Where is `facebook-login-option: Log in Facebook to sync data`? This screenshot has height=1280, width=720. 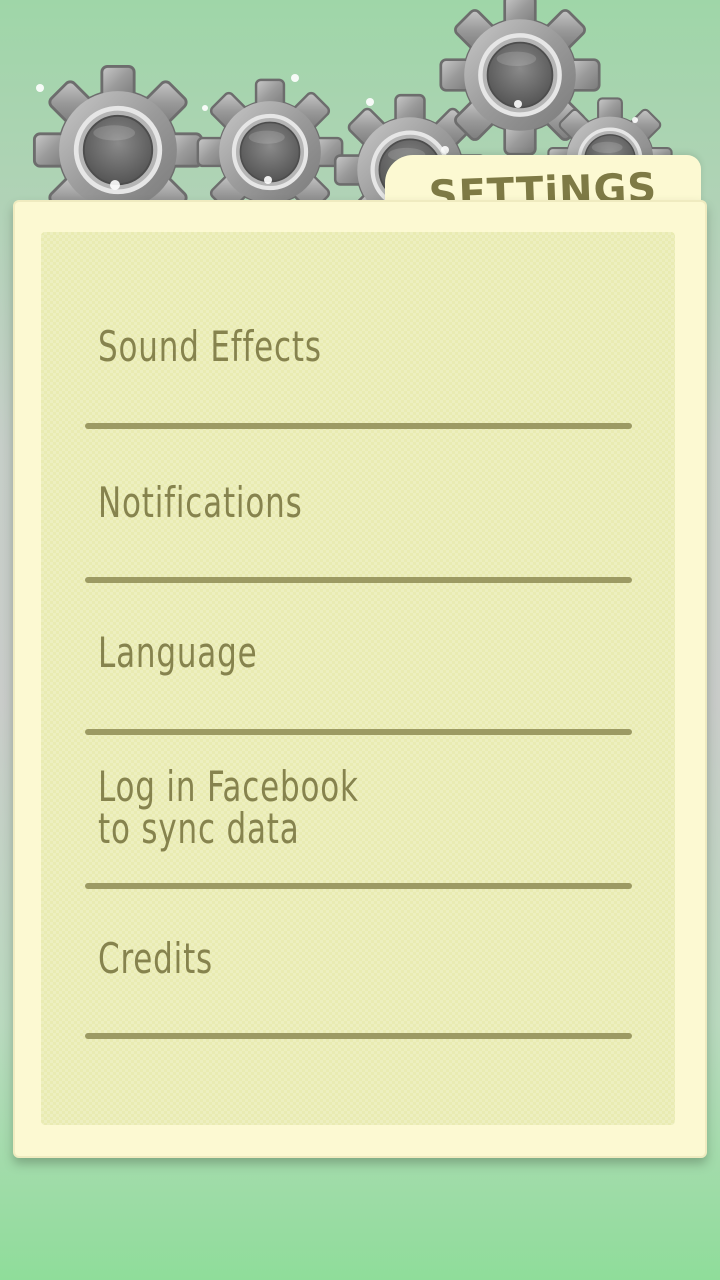
facebook-login-option: Log in Facebook to sync data is located at coordinates (368, 808).